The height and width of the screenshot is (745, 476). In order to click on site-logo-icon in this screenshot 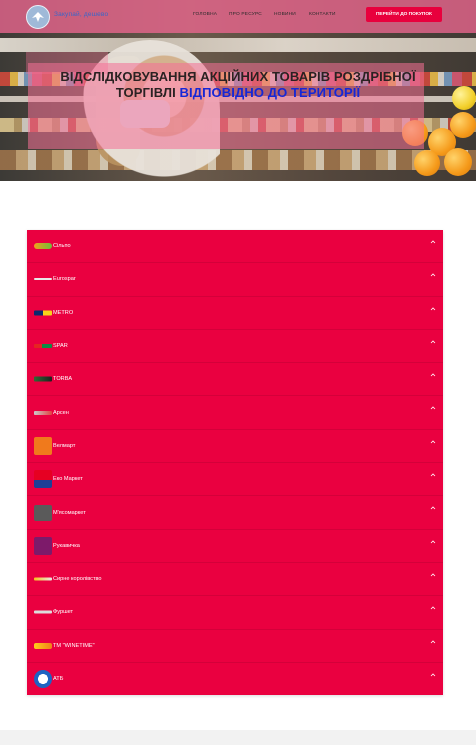, I will do `click(38, 17)`.